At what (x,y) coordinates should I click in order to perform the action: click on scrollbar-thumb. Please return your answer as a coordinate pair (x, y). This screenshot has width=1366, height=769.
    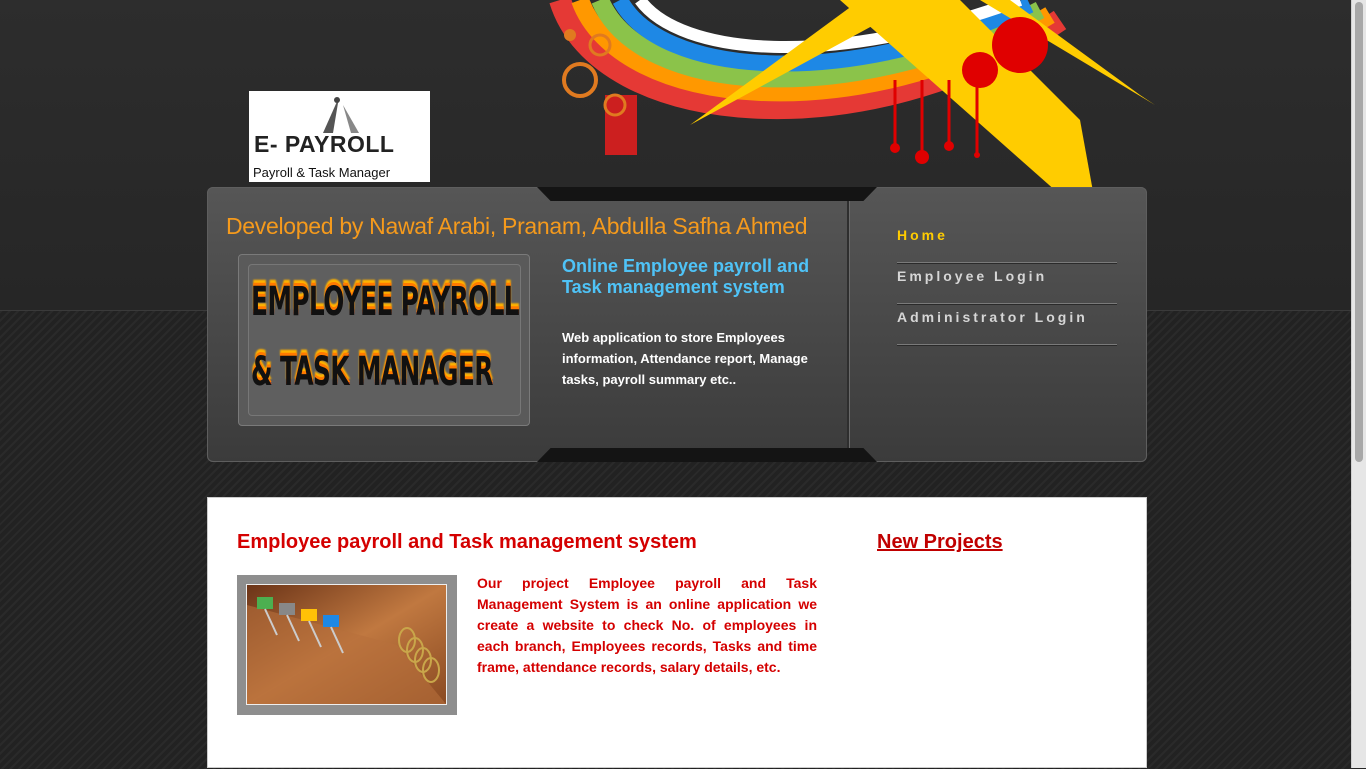
    Looking at the image, I should click on (1359, 232).